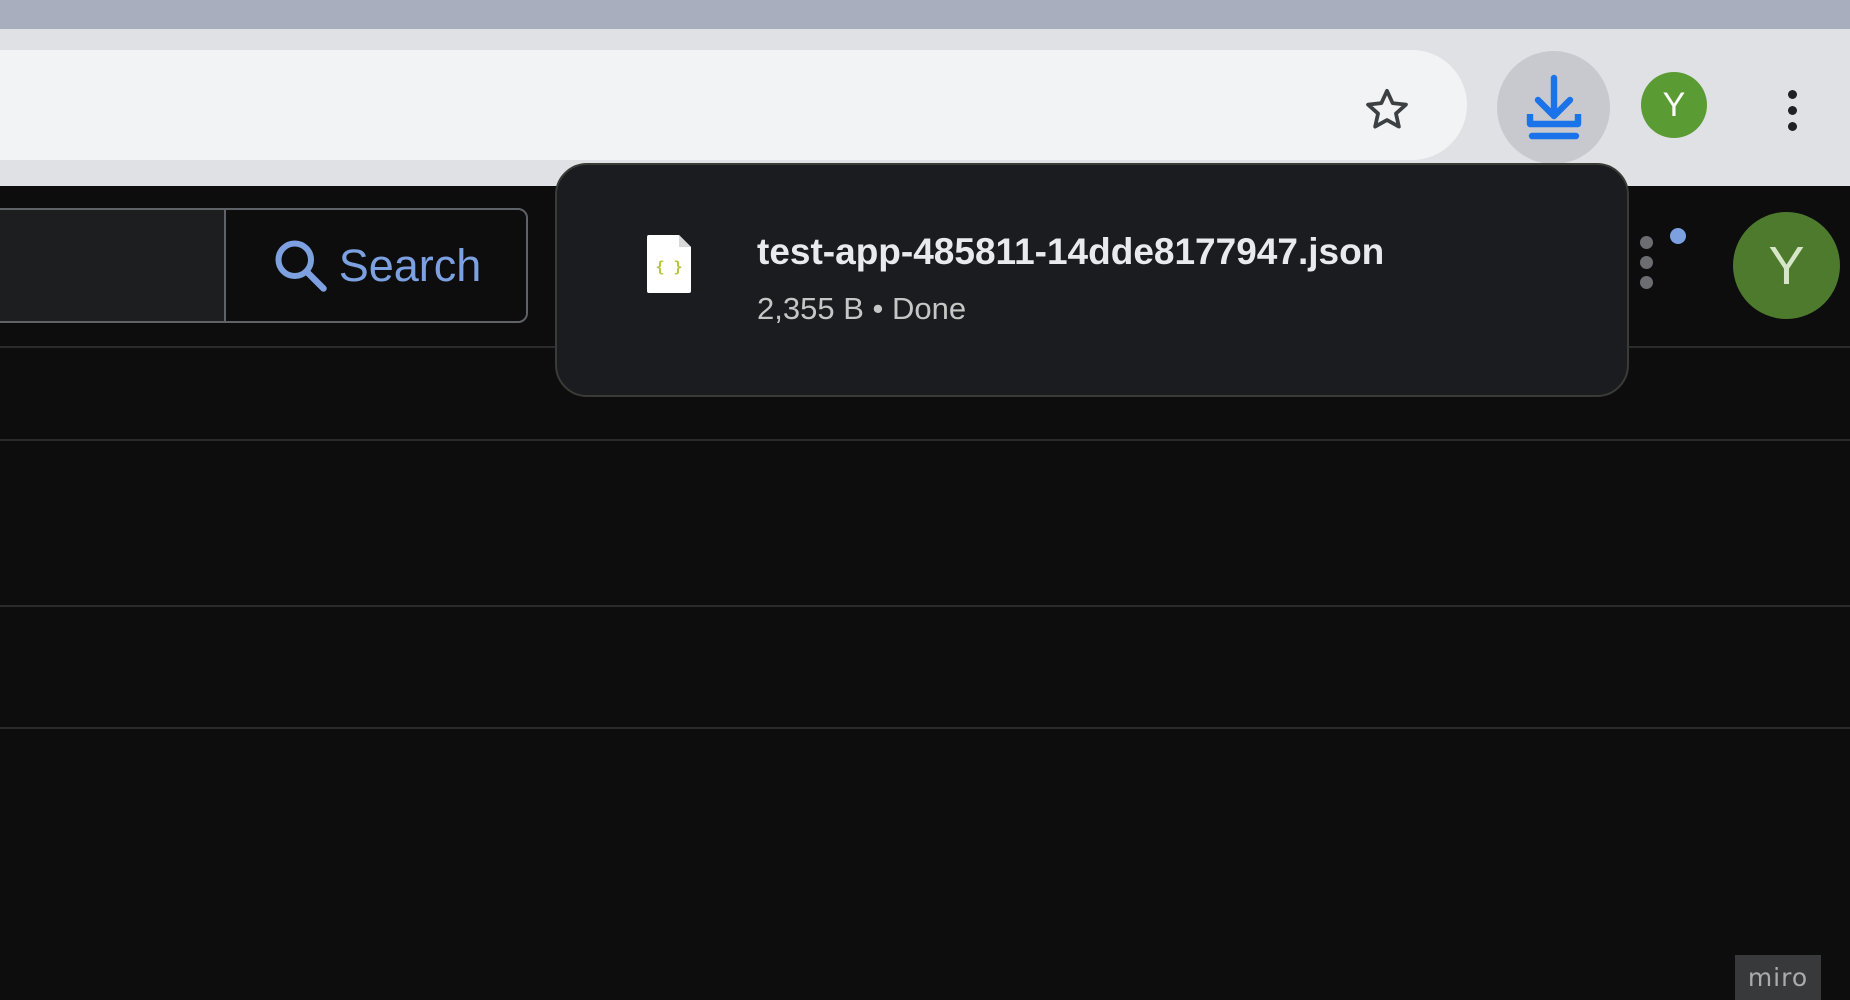 Image resolution: width=1850 pixels, height=1000 pixels. What do you see at coordinates (1665, 267) in the screenshot?
I see `apps-menu-icon` at bounding box center [1665, 267].